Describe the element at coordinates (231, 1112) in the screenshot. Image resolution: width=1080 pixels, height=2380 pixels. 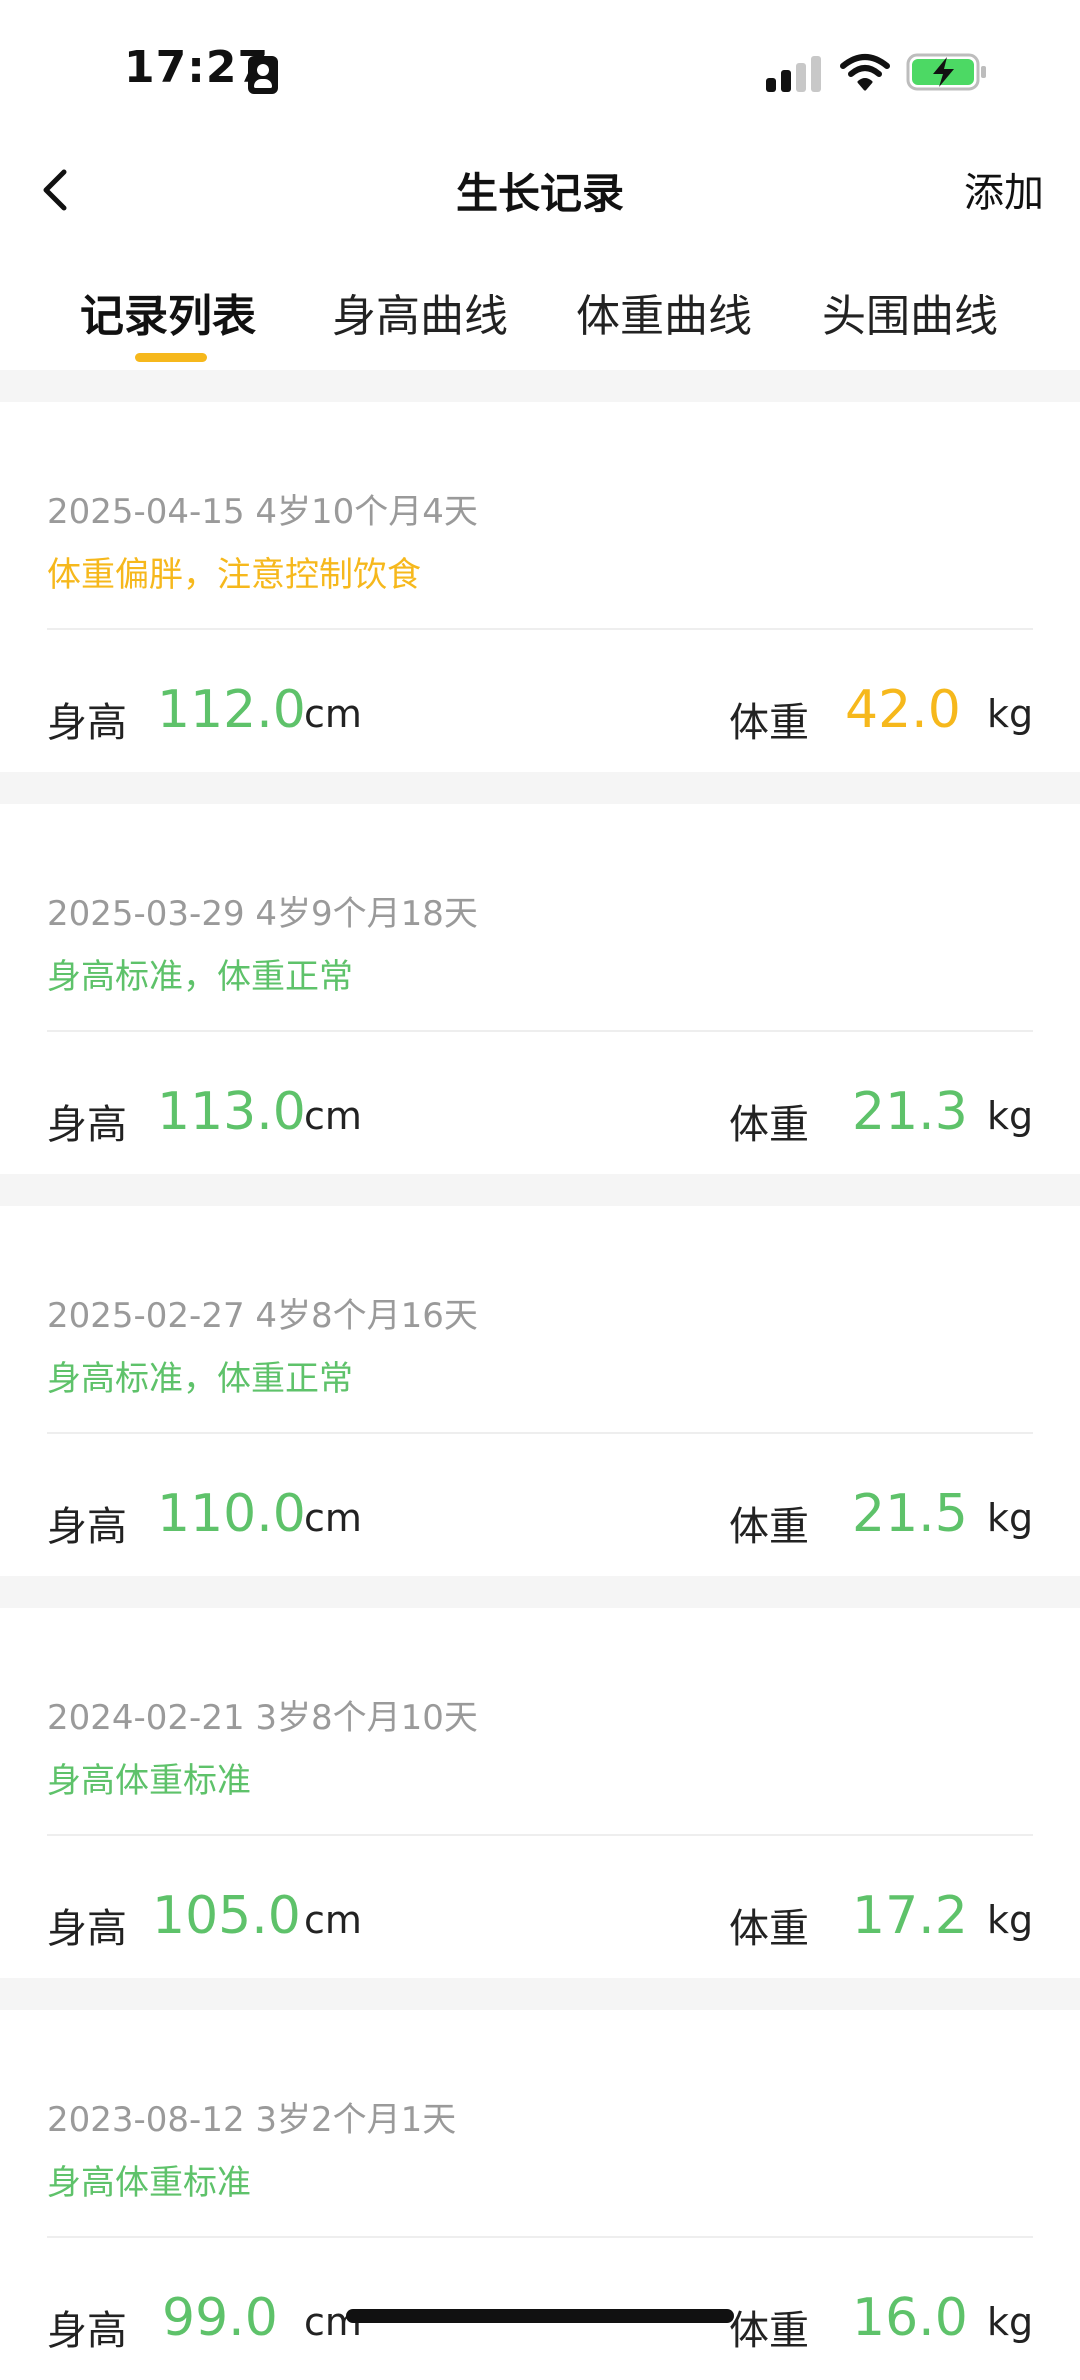
I see `height-value: 113.0` at that location.